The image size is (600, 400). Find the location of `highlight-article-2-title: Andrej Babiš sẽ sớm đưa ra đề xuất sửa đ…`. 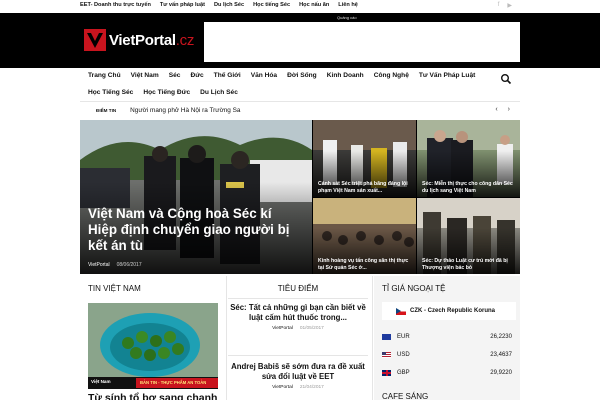

highlight-article-2-title: Andrej Babiš sẽ sớm đưa ra đề xuất sửa đ… is located at coordinates (298, 372).